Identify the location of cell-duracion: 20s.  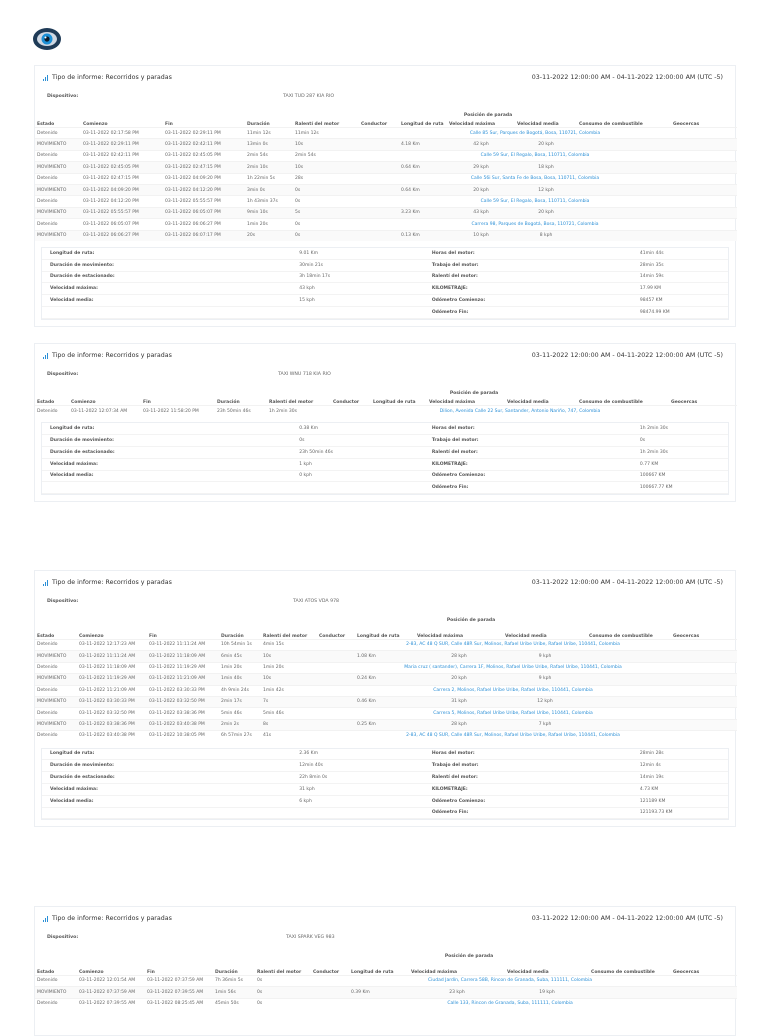
(269, 235).